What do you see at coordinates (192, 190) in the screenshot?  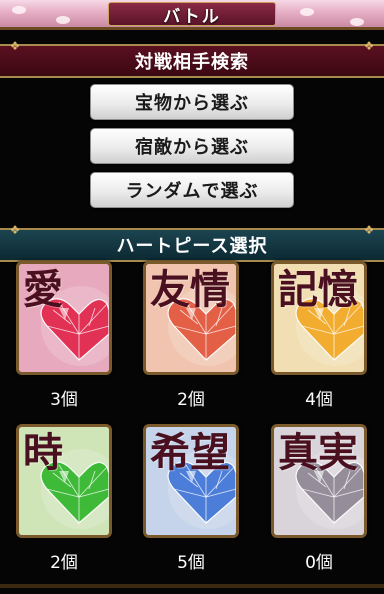 I see `choose-random-button: ランダムで選ぶ` at bounding box center [192, 190].